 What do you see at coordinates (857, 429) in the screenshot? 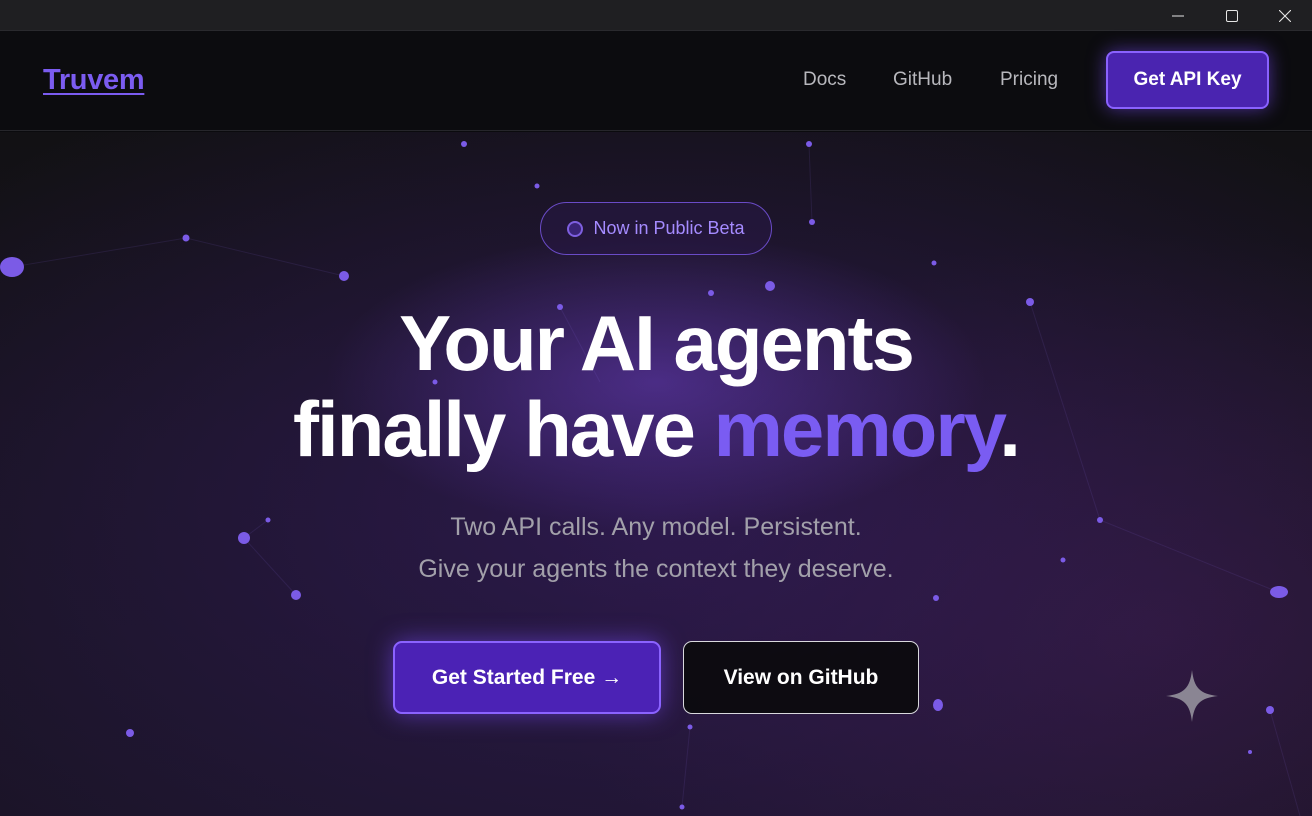
I see `headline-accent-word: memory` at bounding box center [857, 429].